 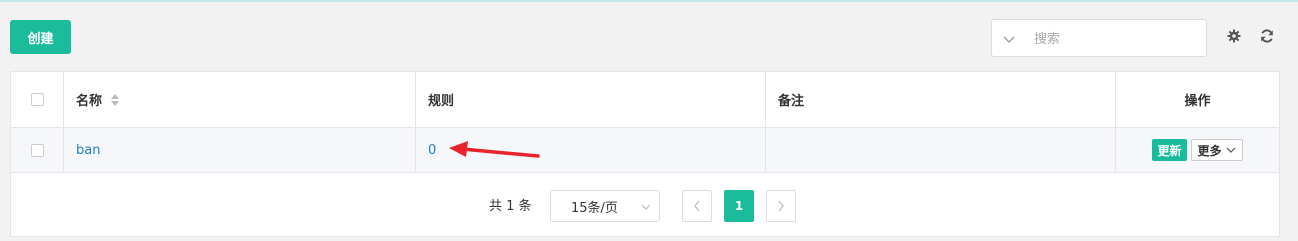 I want to click on row-checkbox-cell, so click(x=37, y=150).